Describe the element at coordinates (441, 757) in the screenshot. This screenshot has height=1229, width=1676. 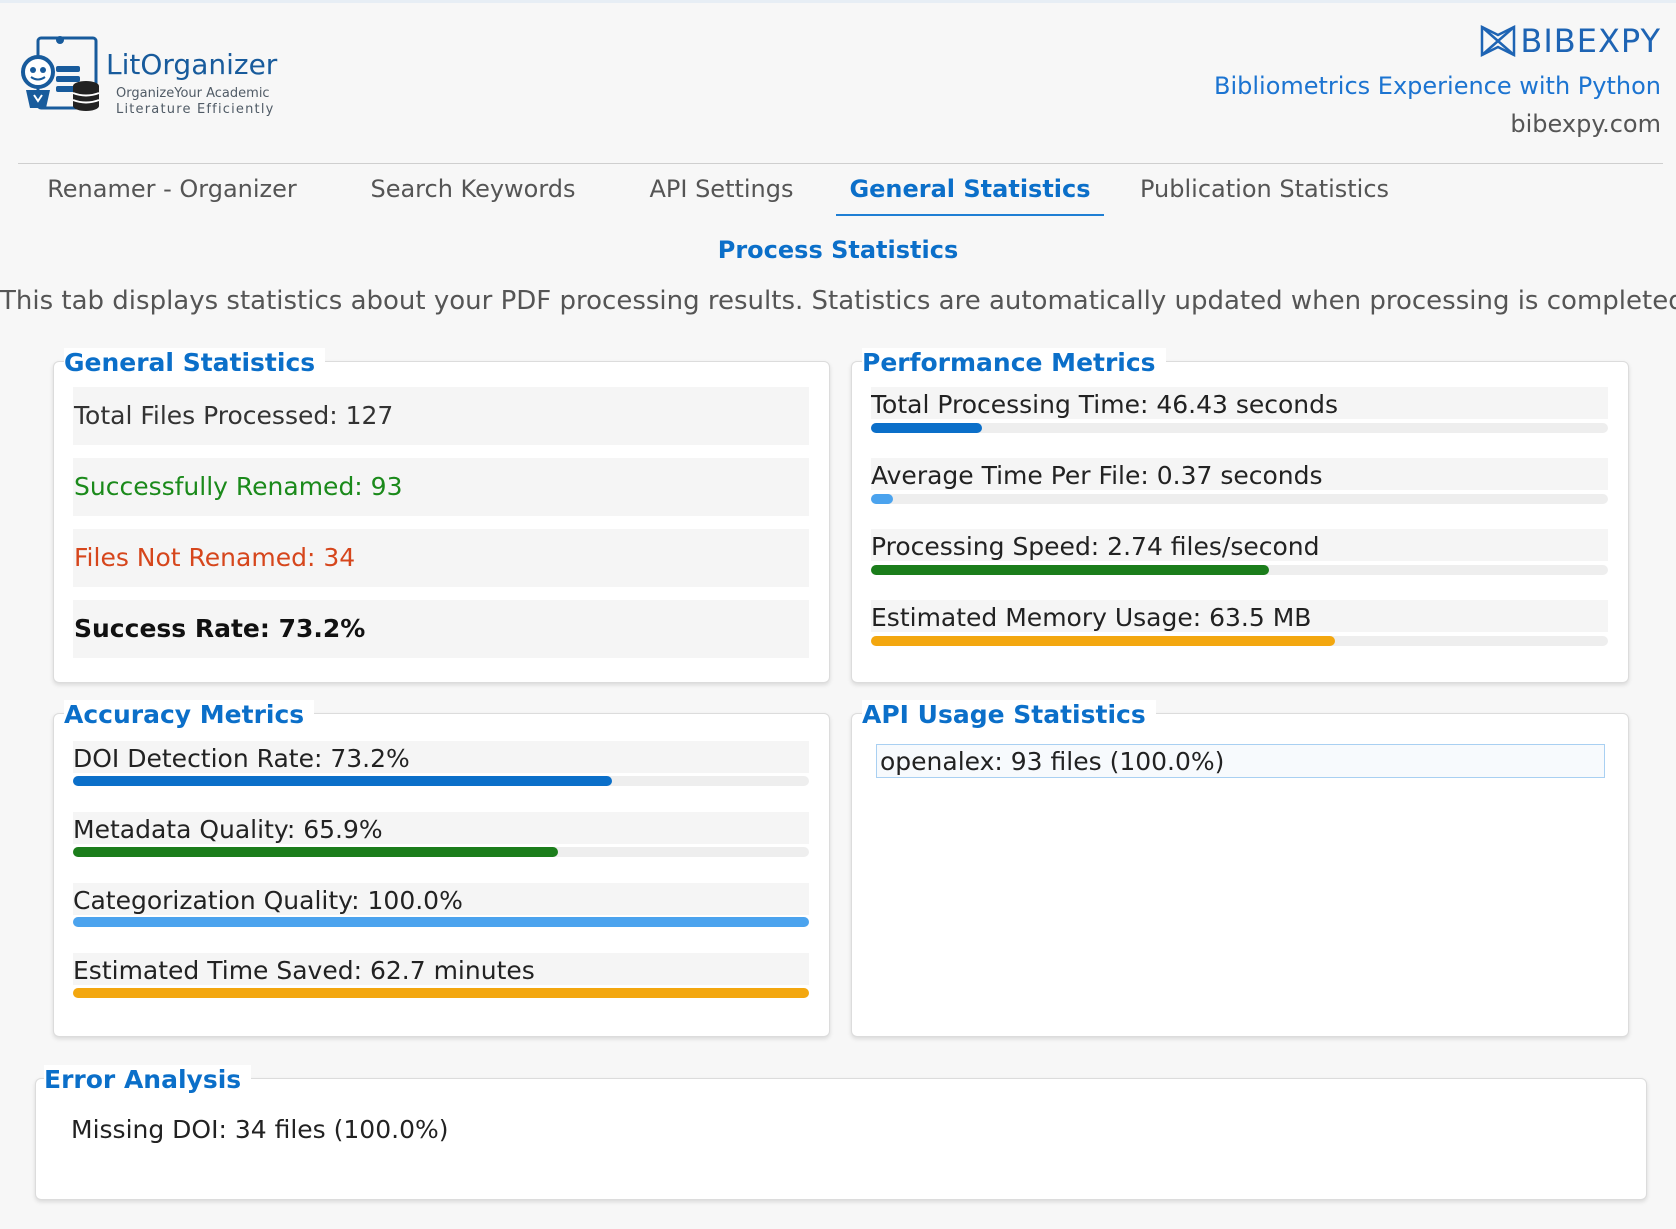
I see `metric-doi-detection-label: DOI Detection Rate: 73.2%` at that location.